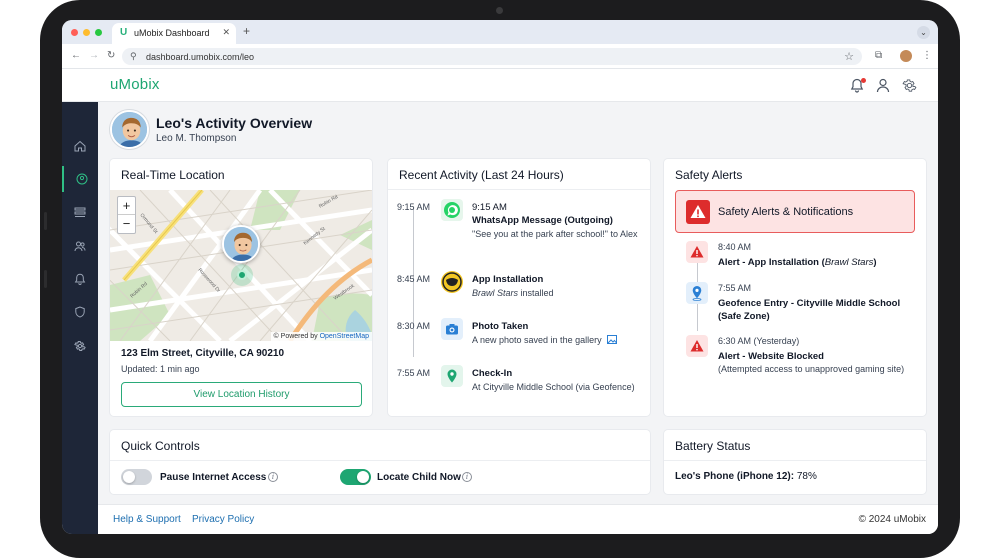  I want to click on back-icon: ←, so click(76, 55).